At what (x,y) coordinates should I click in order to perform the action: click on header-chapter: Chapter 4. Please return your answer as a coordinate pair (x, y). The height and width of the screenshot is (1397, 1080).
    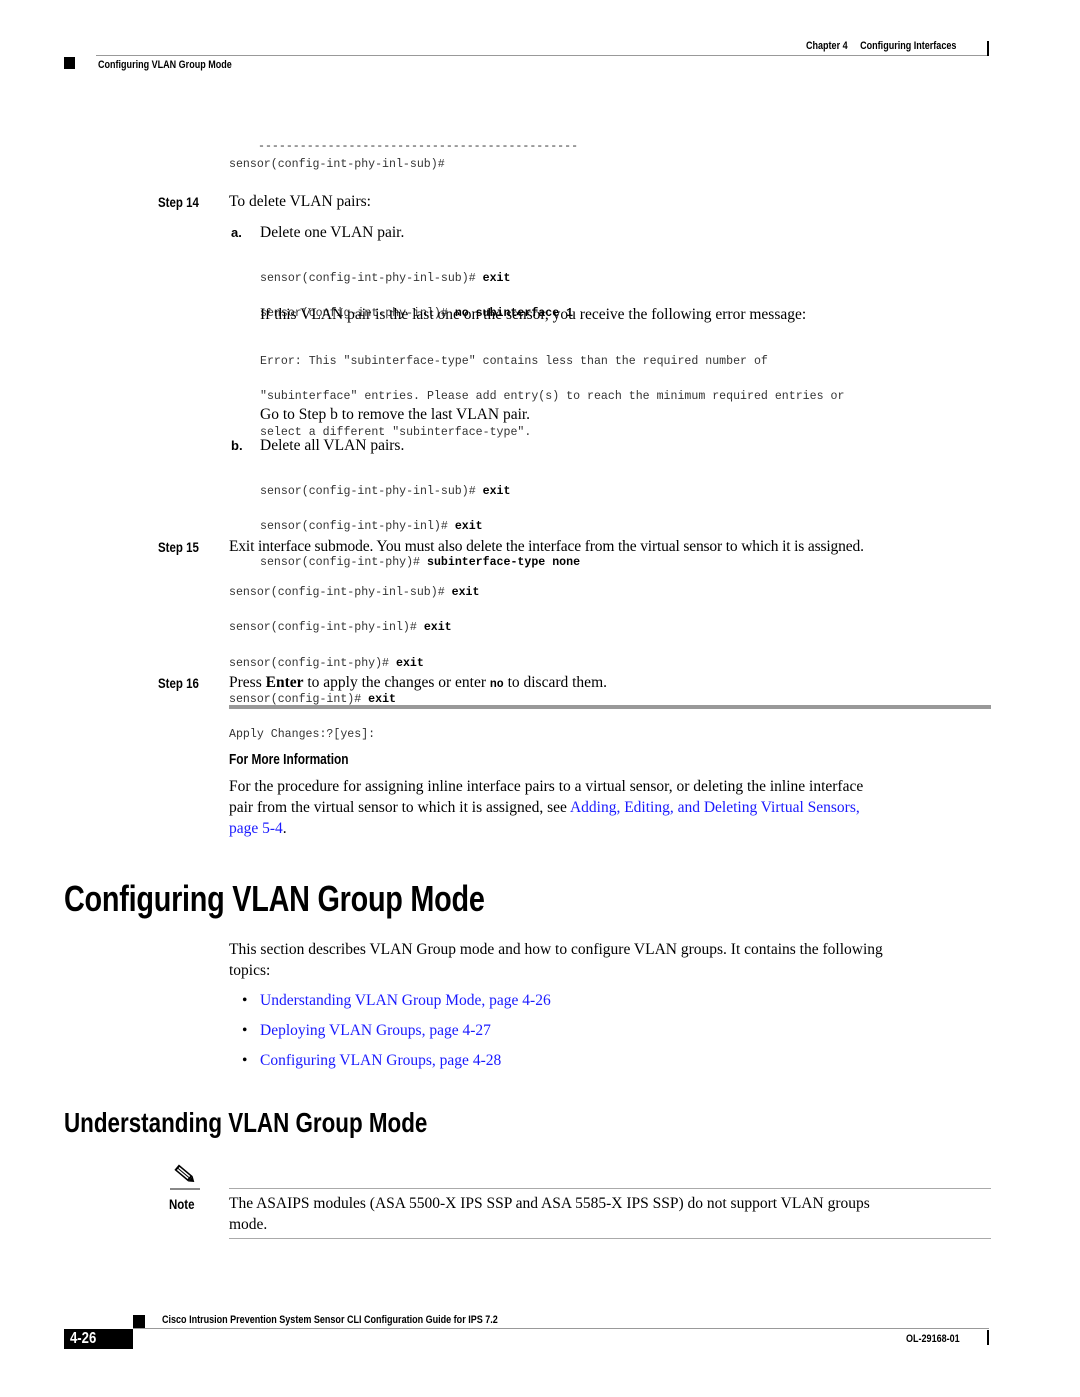
    Looking at the image, I should click on (827, 46).